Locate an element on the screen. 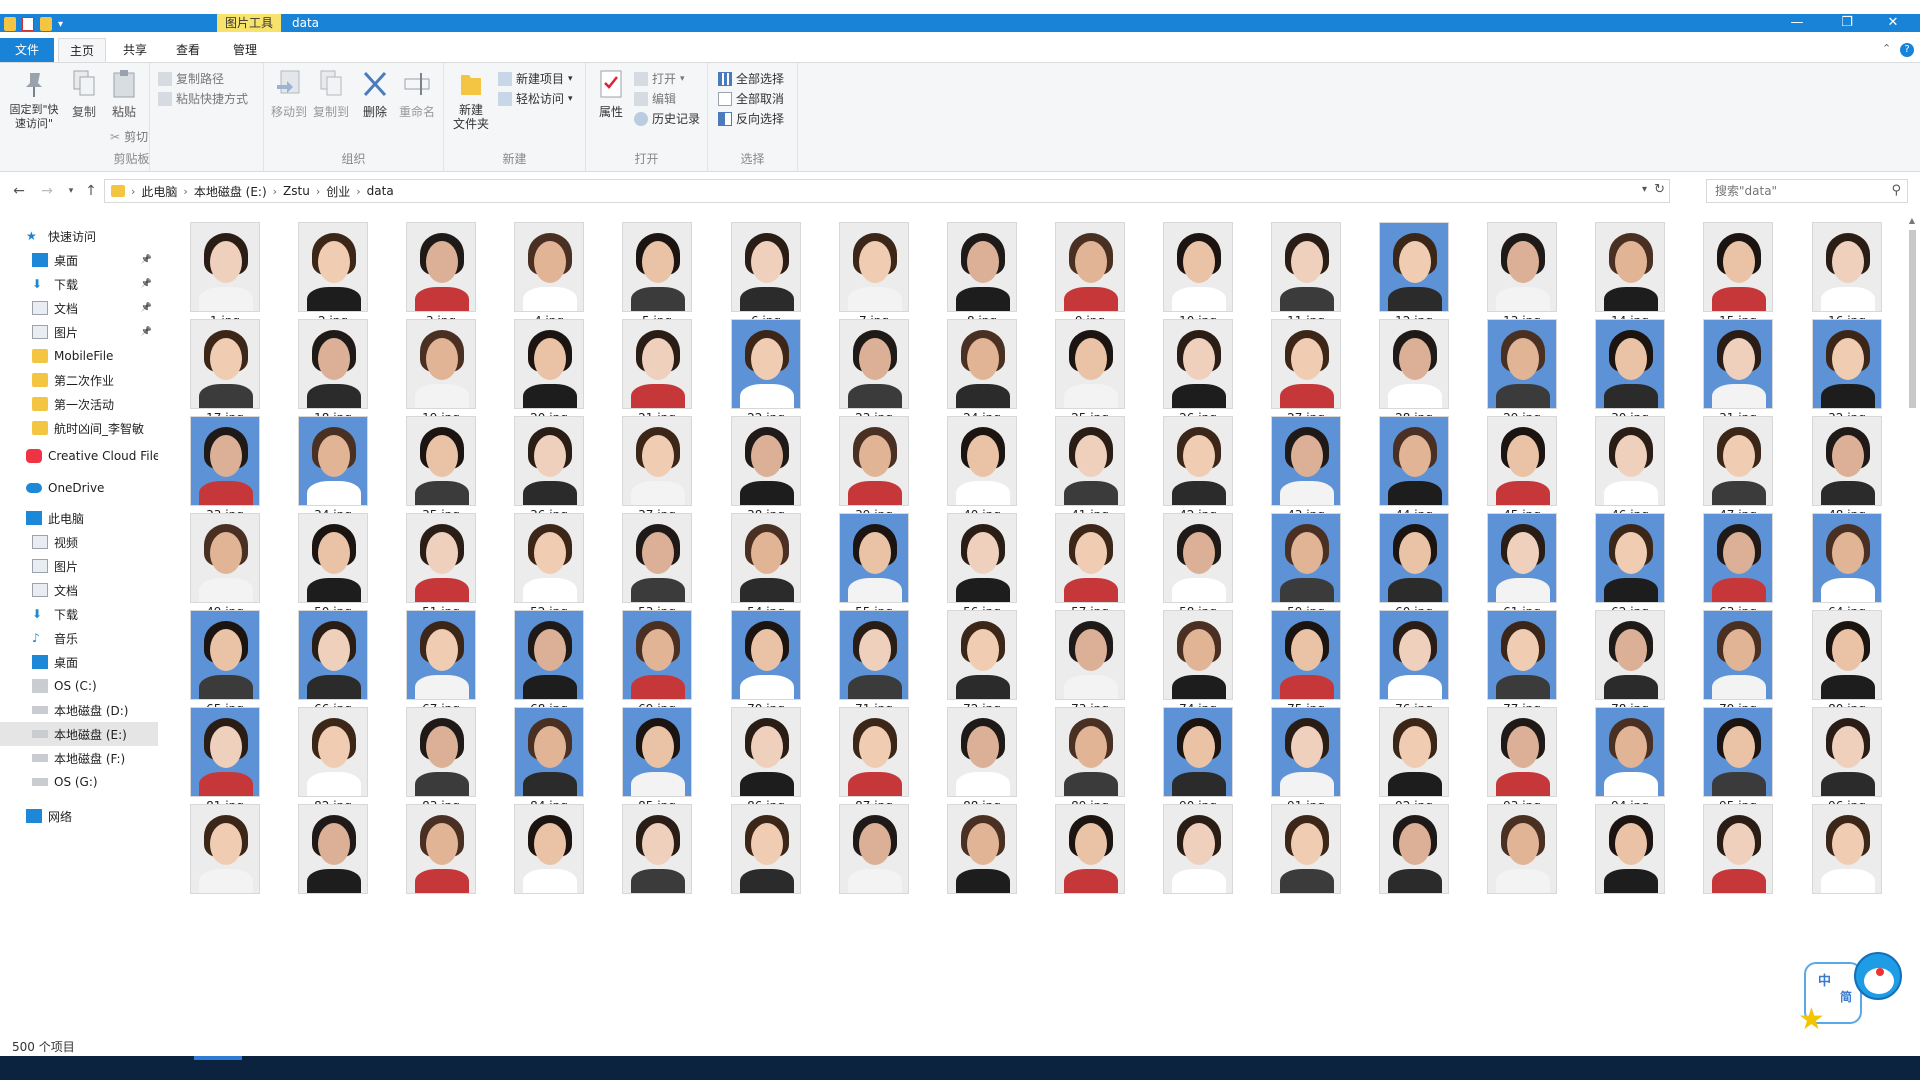 Image resolution: width=1920 pixels, height=1080 pixels. select-none-button: 全部取消 is located at coordinates (751, 99).